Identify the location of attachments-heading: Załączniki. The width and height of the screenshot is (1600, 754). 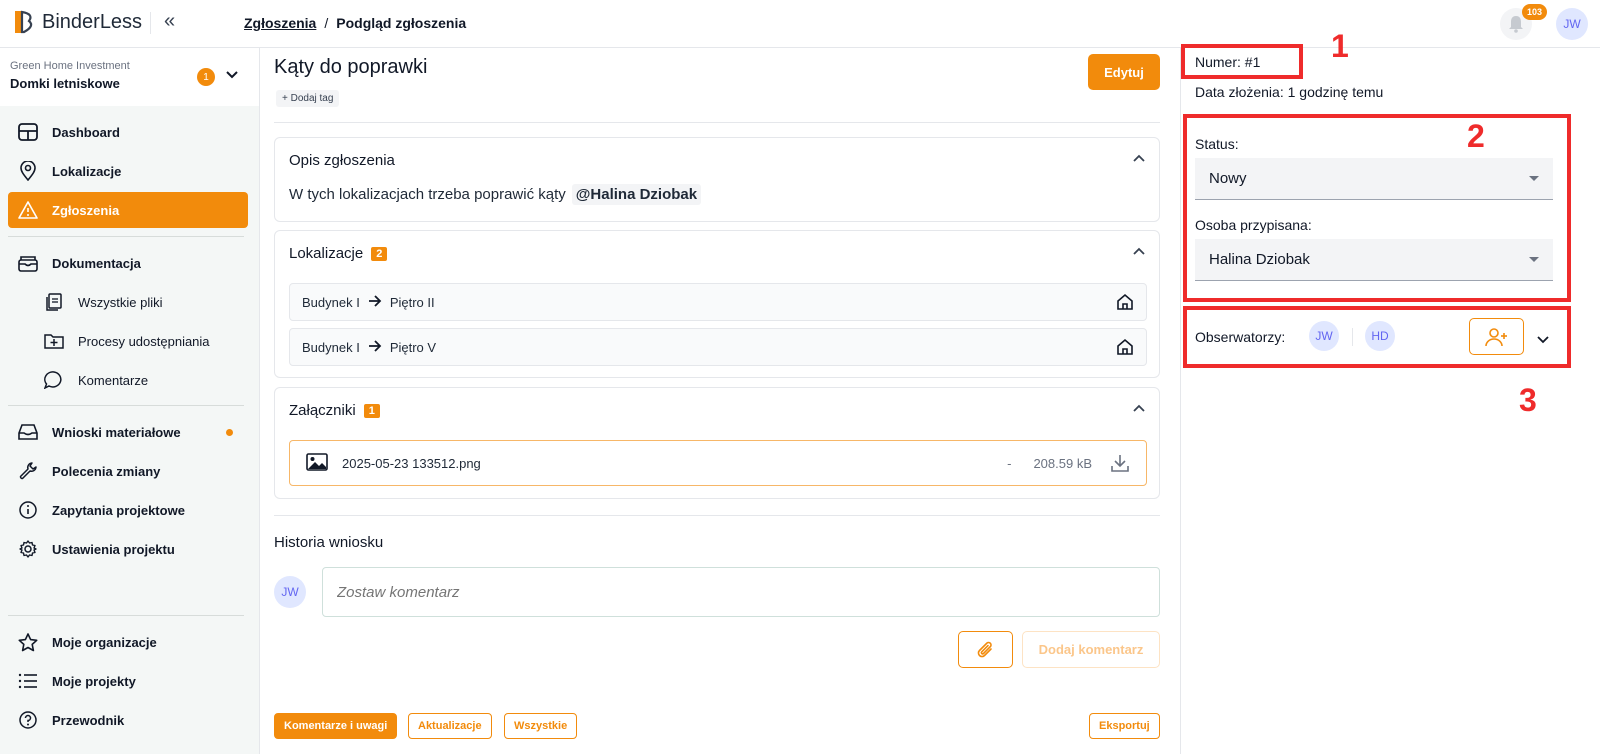
(322, 410).